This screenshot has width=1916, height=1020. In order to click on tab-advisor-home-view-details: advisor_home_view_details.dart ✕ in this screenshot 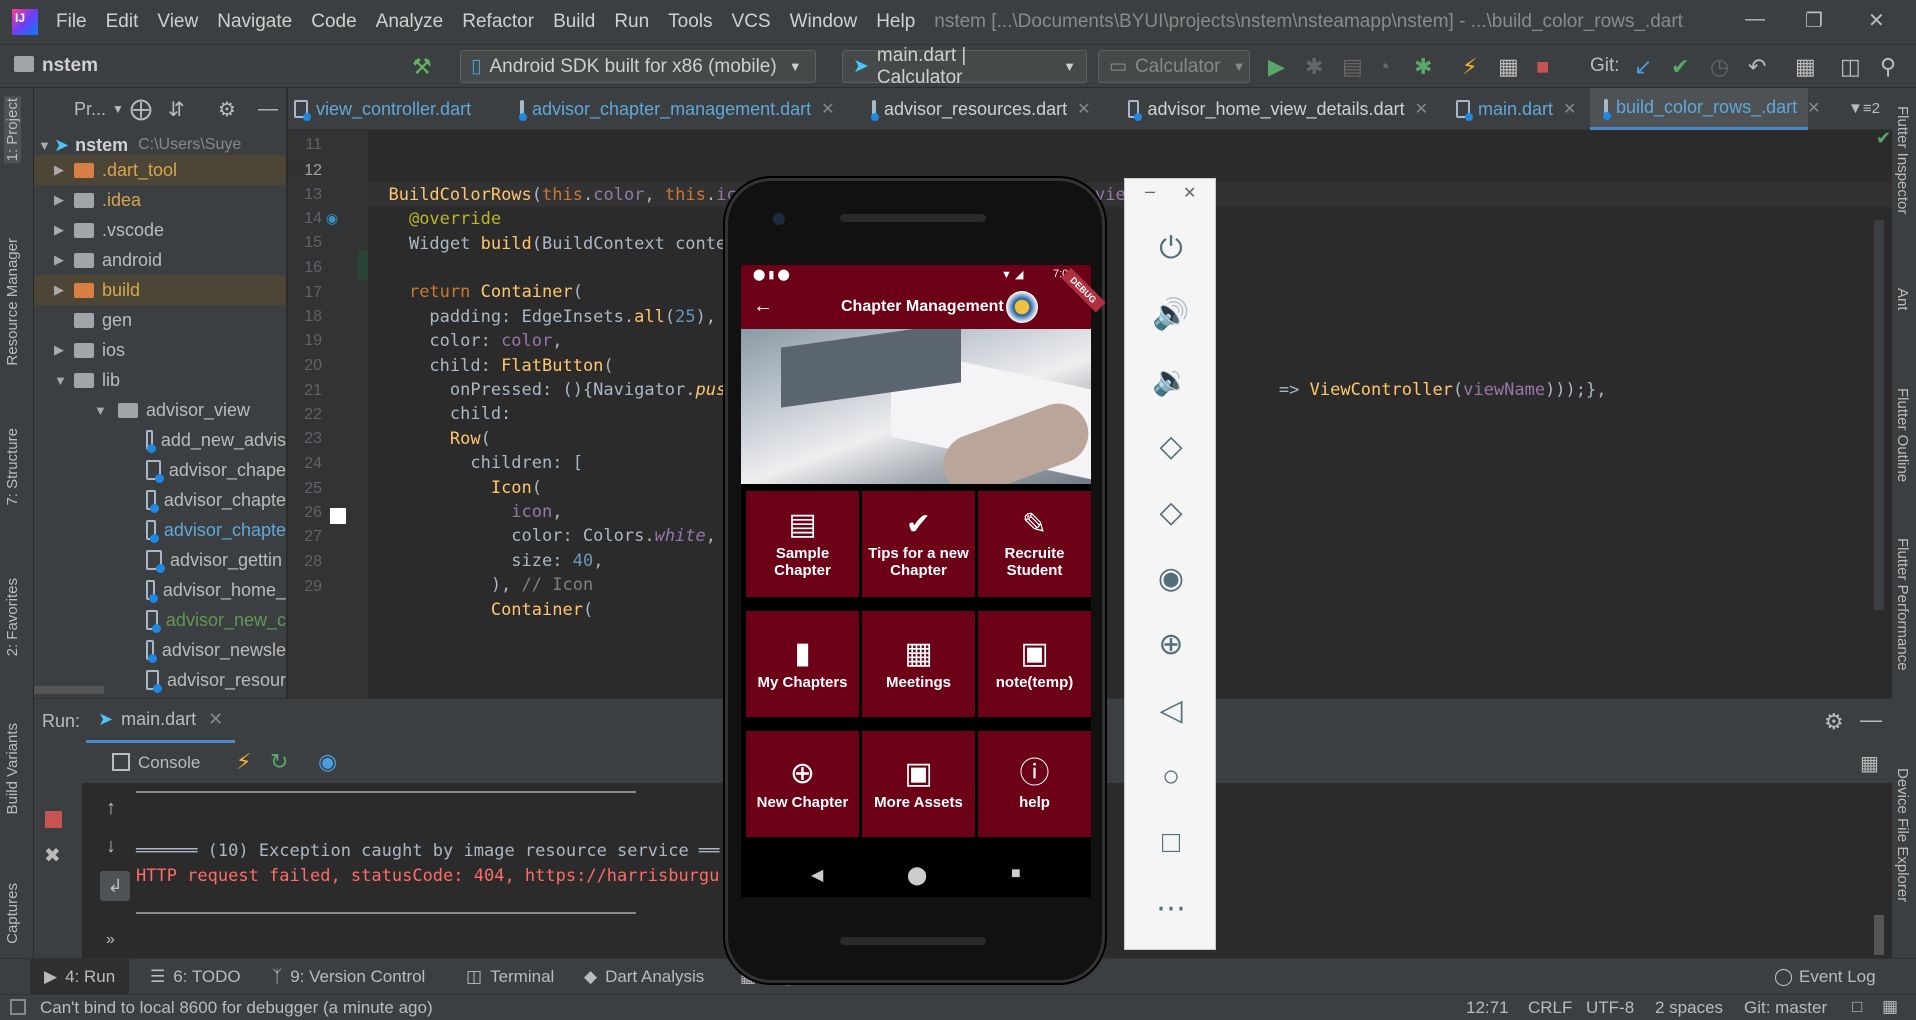, I will do `click(1278, 109)`.